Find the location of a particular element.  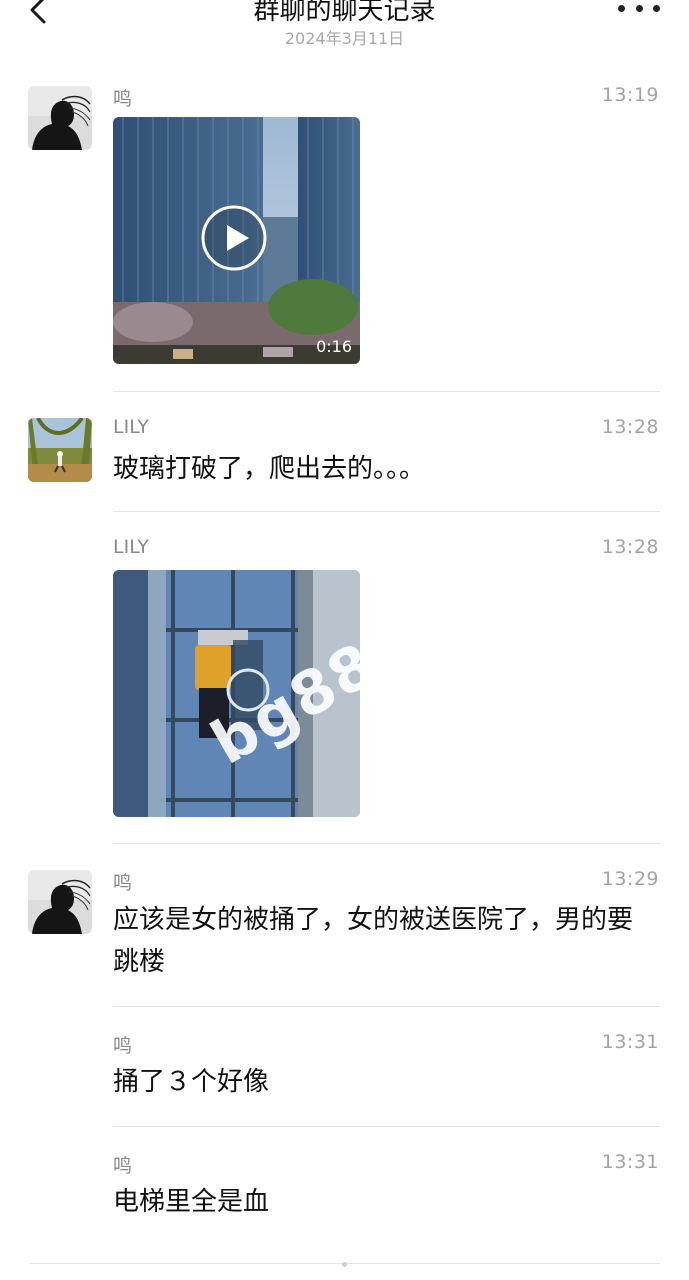

play-icon is located at coordinates (234, 238).